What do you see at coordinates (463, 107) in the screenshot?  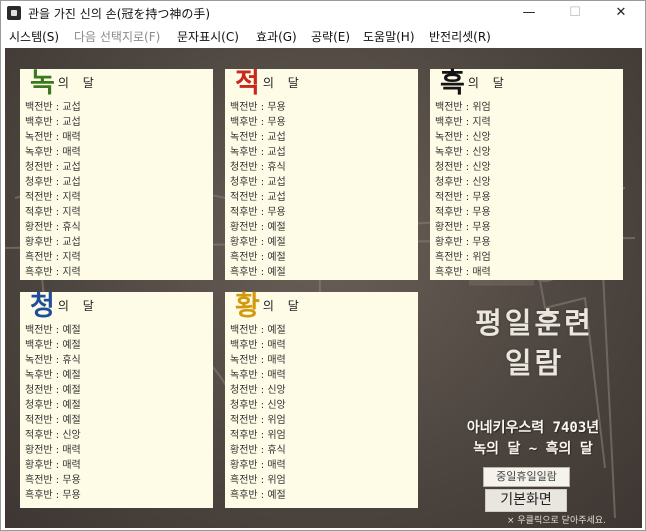 I see `list-item: 백전반 : 위엄` at bounding box center [463, 107].